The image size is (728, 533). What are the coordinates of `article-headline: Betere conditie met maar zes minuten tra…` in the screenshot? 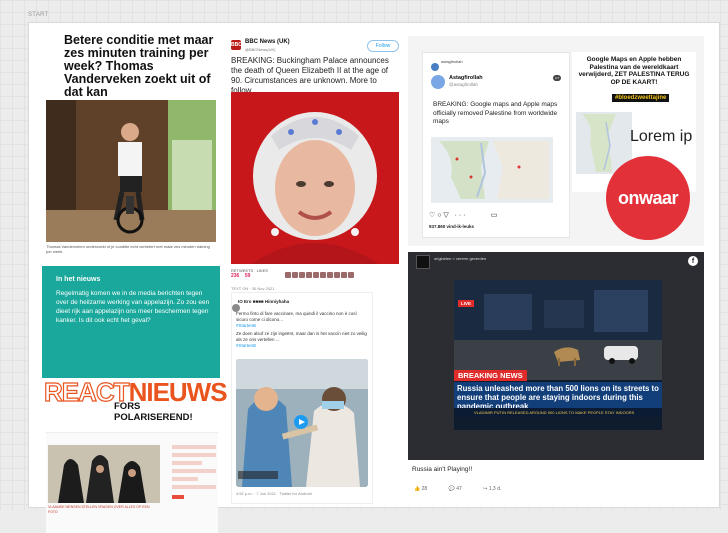 It's located at (142, 66).